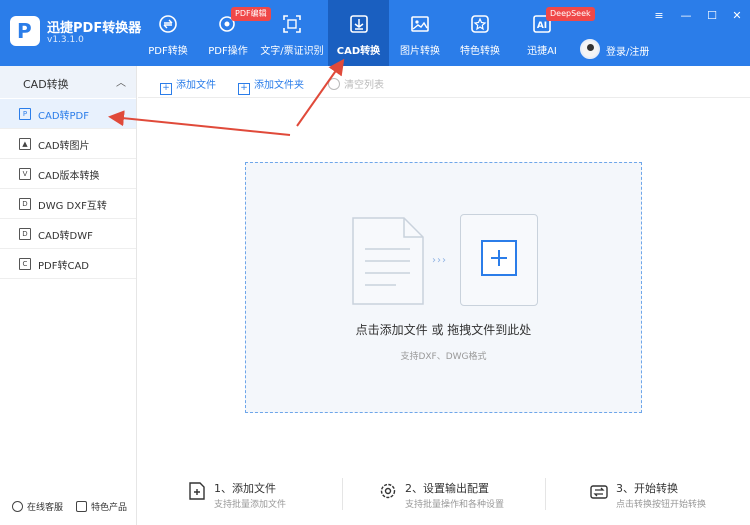 The image size is (750, 525). Describe the element at coordinates (81, 506) in the screenshot. I see `products-icon` at that location.